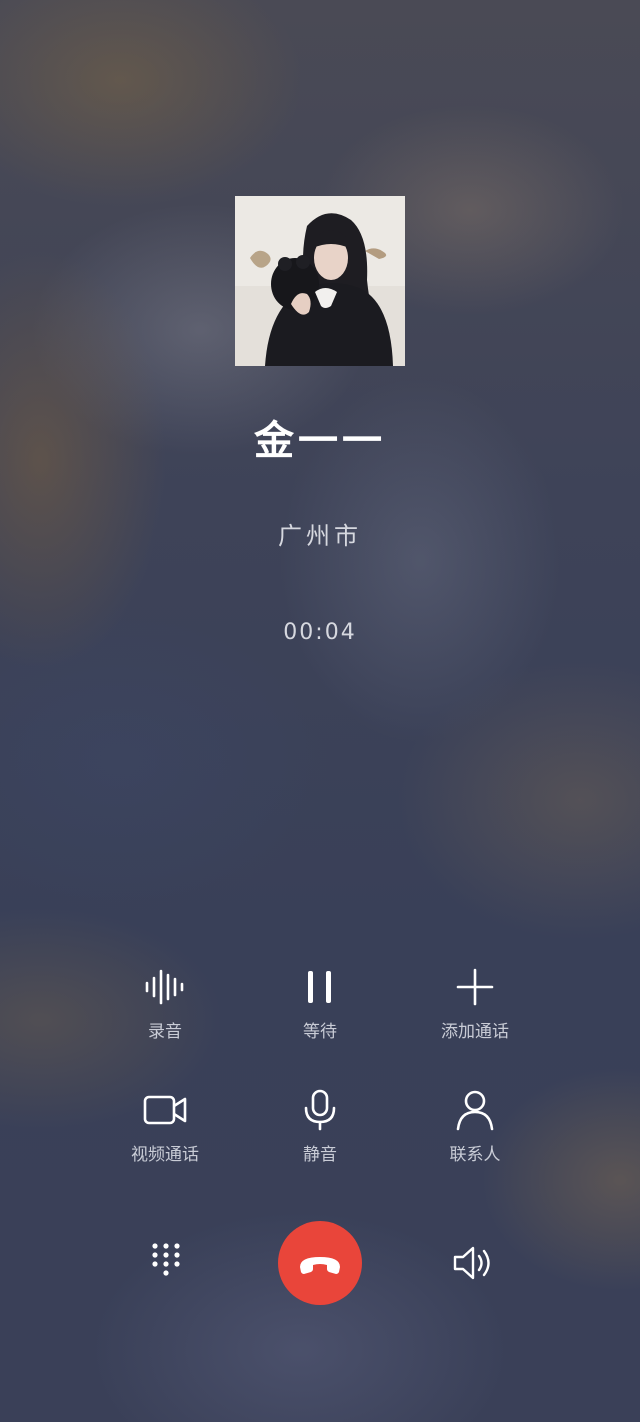 Image resolution: width=640 pixels, height=1422 pixels. Describe the element at coordinates (475, 1010) in the screenshot. I see `add-call-button: 添加通话` at that location.